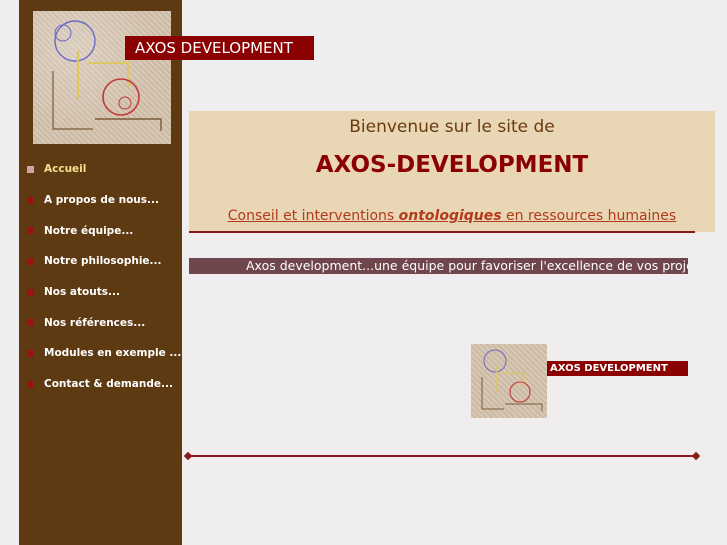 Image resolution: width=727 pixels, height=545 pixels. What do you see at coordinates (617, 368) in the screenshot?
I see `footer-logo-title: AXOS DEVELOPMENT` at bounding box center [617, 368].